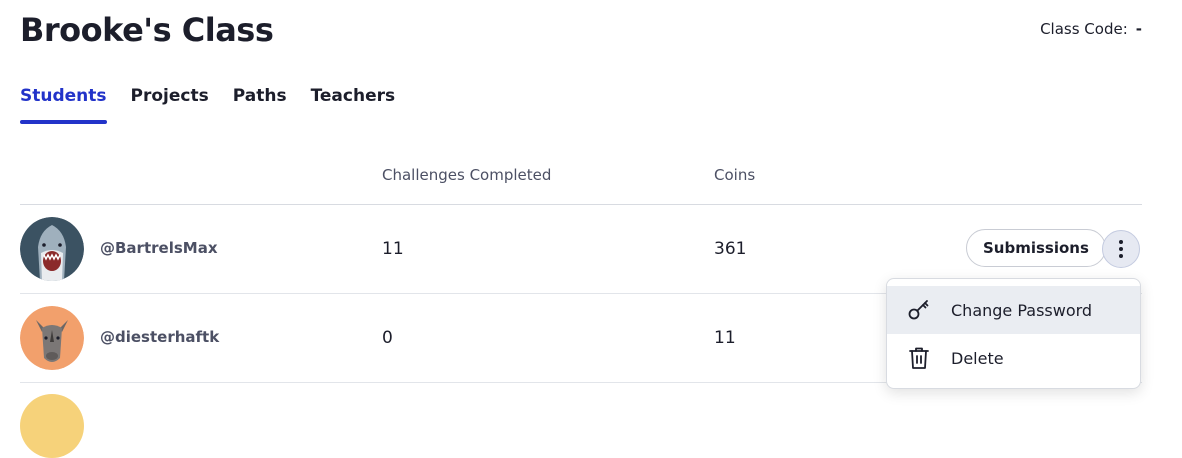 The height and width of the screenshot is (458, 1182). What do you see at coordinates (147, 30) in the screenshot?
I see `page-title: Brooke's Class` at bounding box center [147, 30].